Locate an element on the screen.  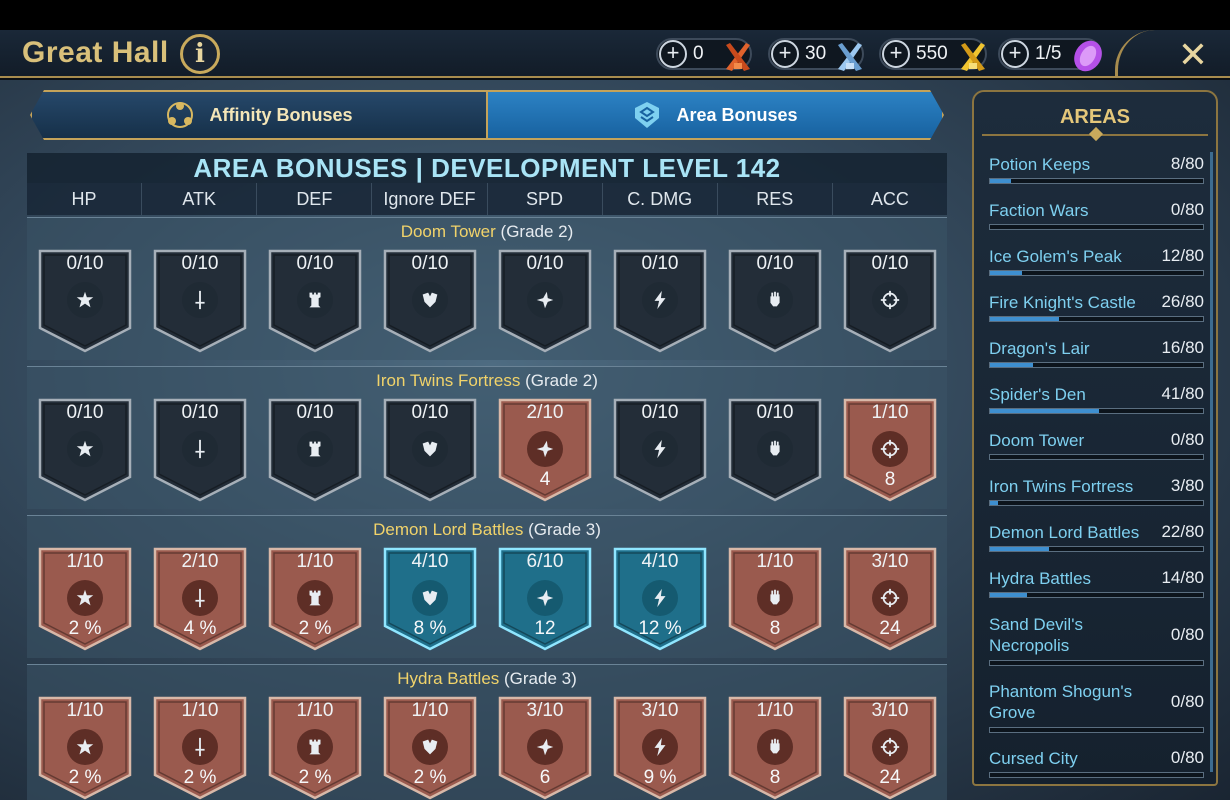
crit-dmg-icon is located at coordinates (660, 747).